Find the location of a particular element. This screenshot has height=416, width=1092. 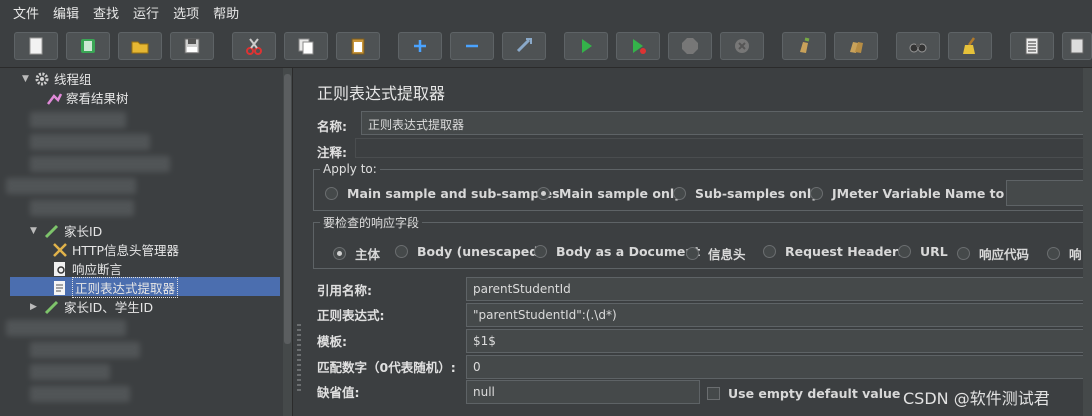

tree-node-parent-student-id: 家长ID、学生ID is located at coordinates (98, 306).